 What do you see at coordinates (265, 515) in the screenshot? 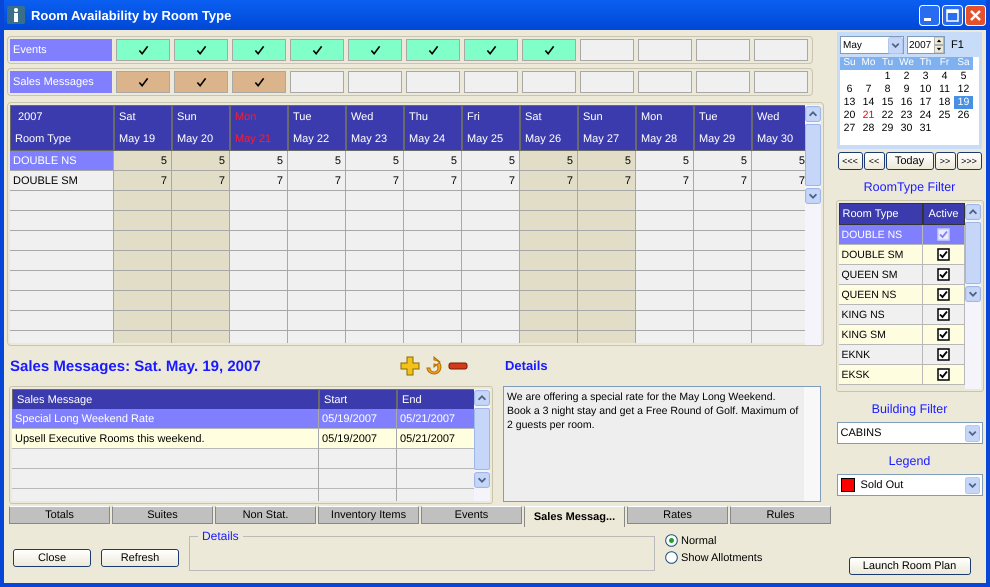
I see `tab: Non Stat.` at bounding box center [265, 515].